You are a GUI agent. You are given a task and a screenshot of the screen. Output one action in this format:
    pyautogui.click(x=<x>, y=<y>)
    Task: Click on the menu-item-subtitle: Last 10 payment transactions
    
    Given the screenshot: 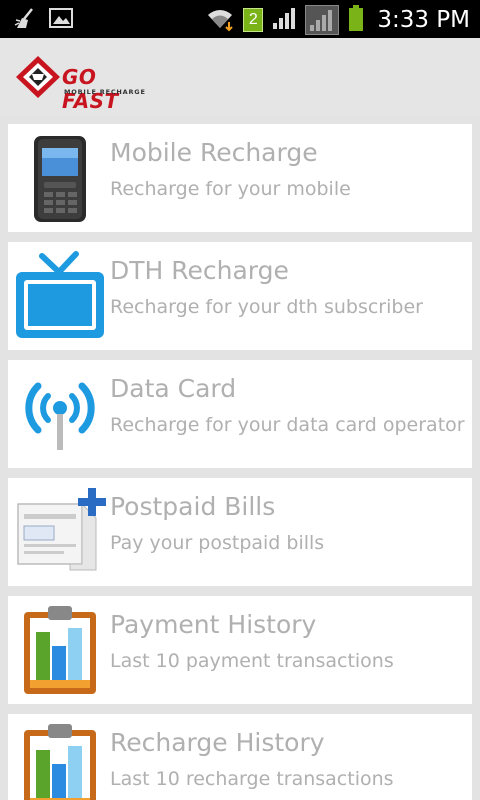 What is the action you would take?
    pyautogui.click(x=252, y=661)
    